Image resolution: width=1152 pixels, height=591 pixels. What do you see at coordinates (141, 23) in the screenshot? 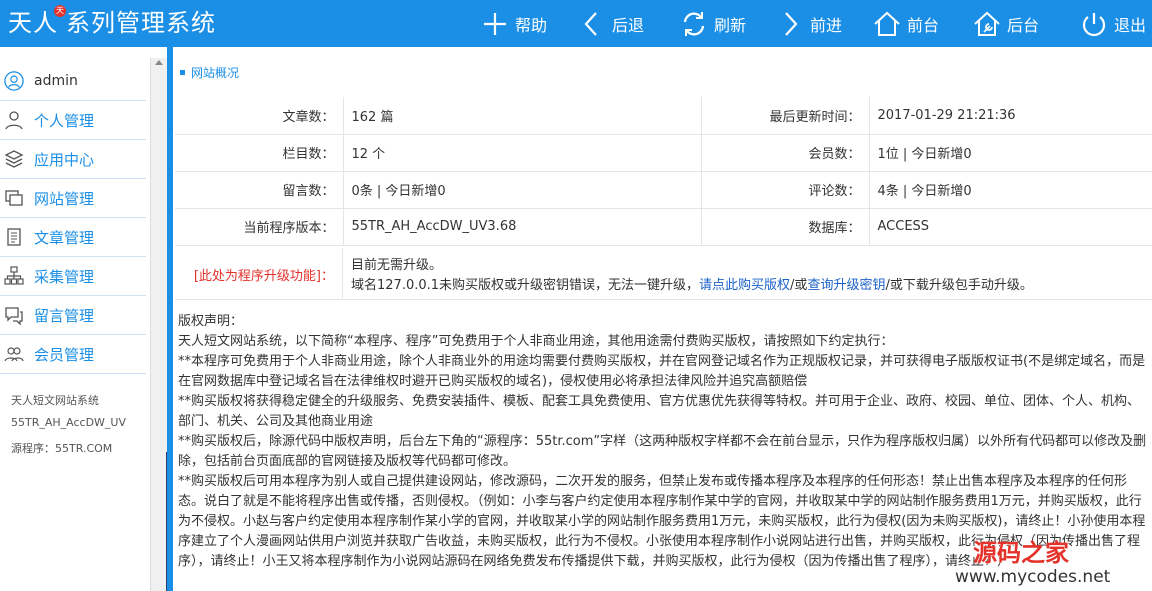
I see `app-title-rest: 系列管理系统` at bounding box center [141, 23].